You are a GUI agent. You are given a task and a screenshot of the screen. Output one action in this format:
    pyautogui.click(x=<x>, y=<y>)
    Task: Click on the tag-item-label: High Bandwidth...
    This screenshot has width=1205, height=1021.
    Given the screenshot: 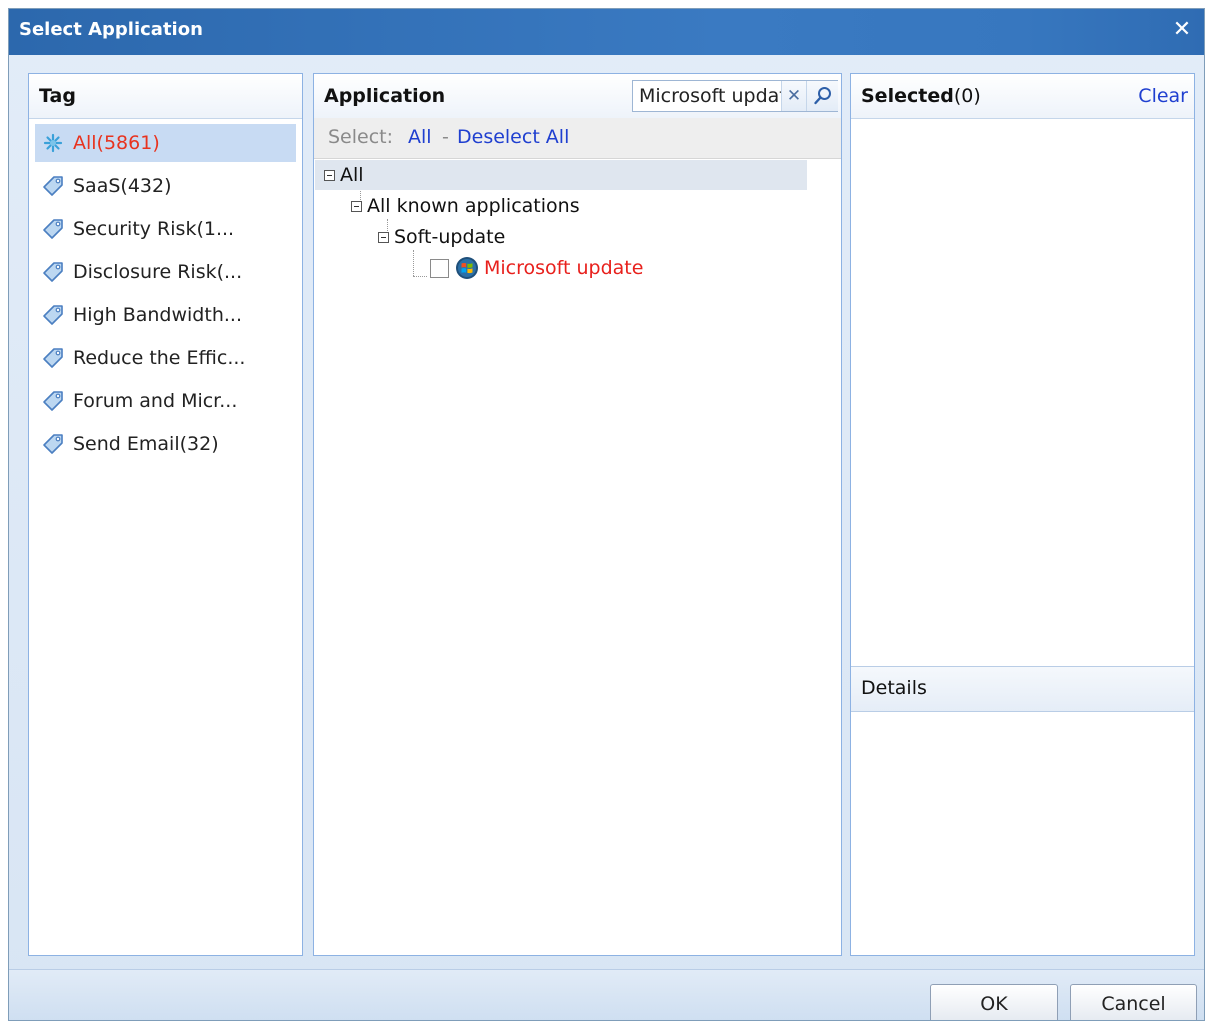 What is the action you would take?
    pyautogui.click(x=157, y=315)
    